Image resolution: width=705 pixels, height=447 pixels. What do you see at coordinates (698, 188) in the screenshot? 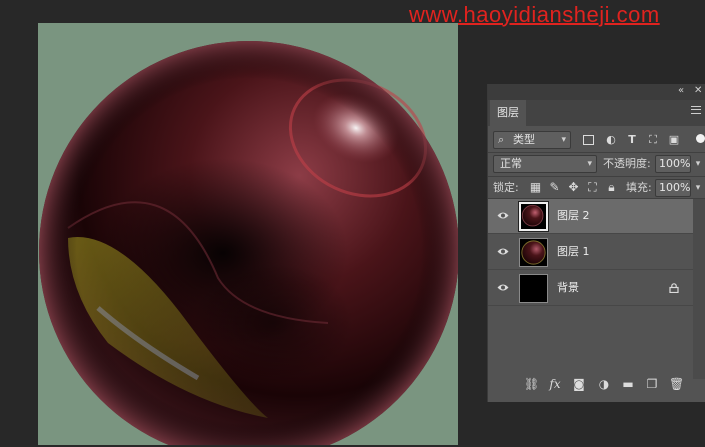
I see `fill-slider-toggle: ▾` at bounding box center [698, 188].